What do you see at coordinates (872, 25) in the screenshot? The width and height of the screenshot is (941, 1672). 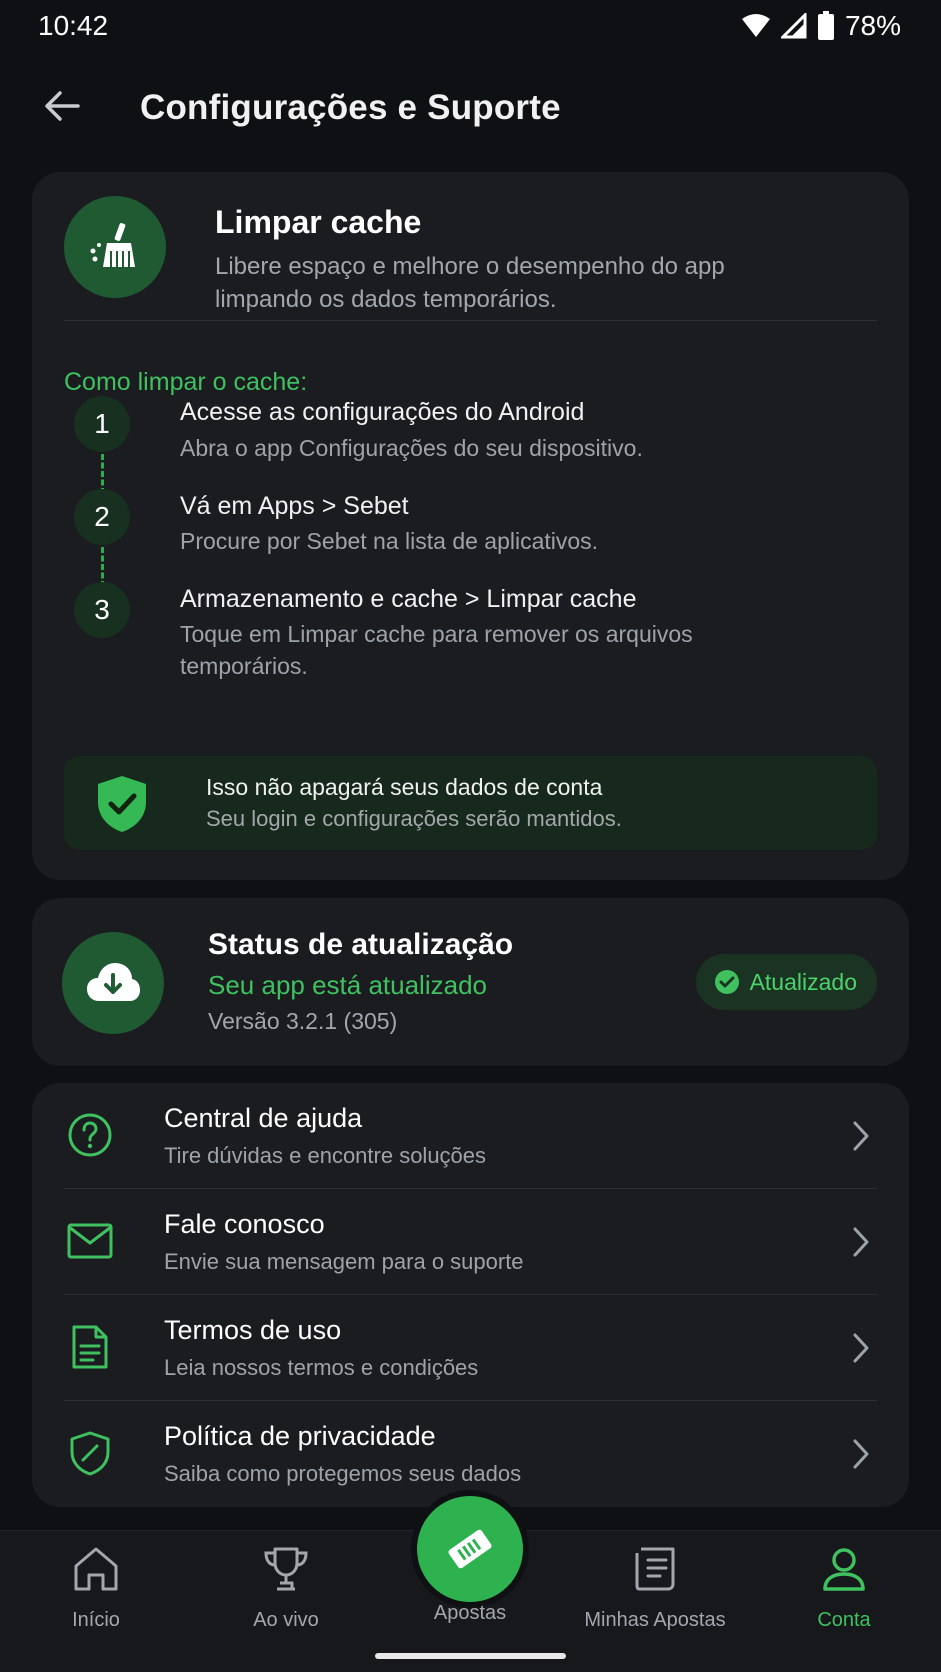 I see `battery-percentage: 78%` at bounding box center [872, 25].